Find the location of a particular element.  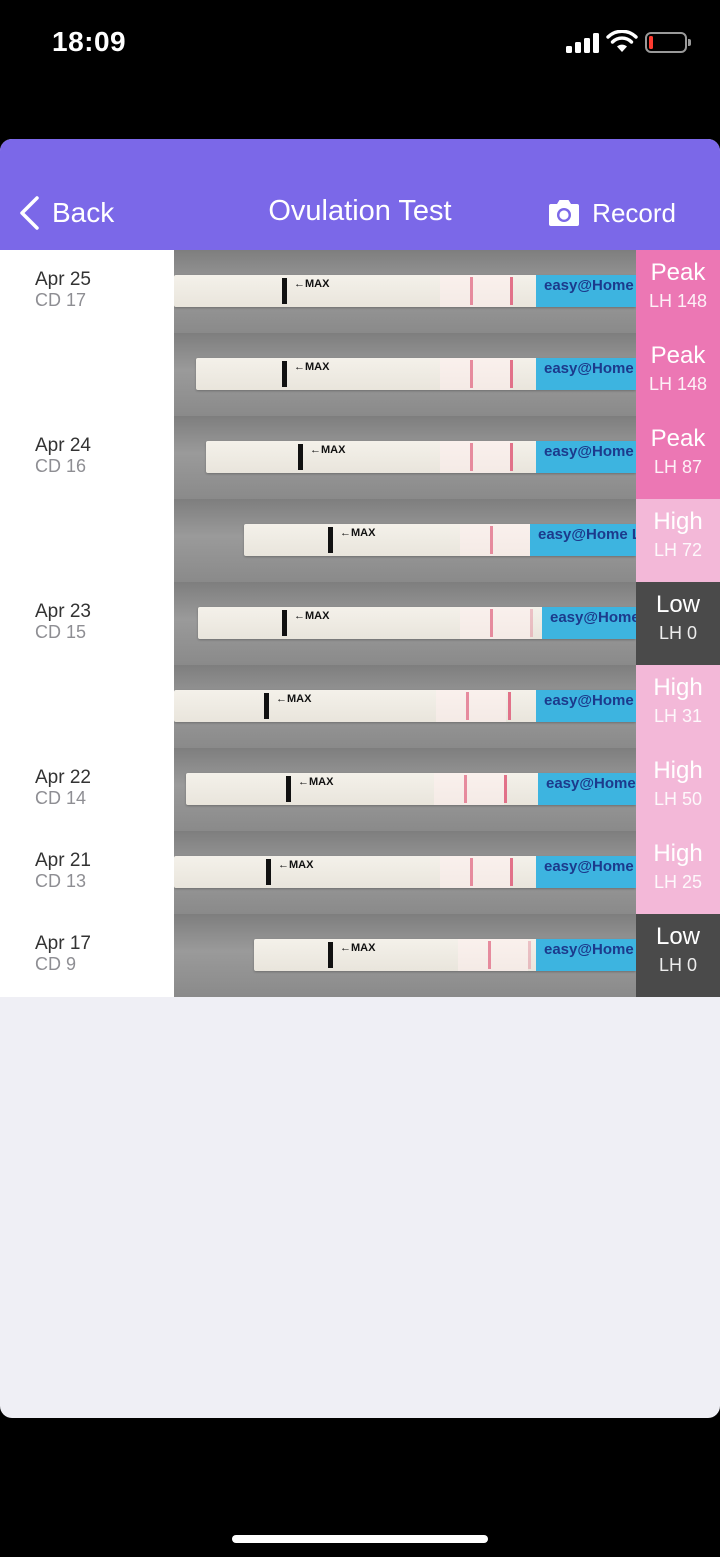

status-bar: 18:09 is located at coordinates (360, 45).